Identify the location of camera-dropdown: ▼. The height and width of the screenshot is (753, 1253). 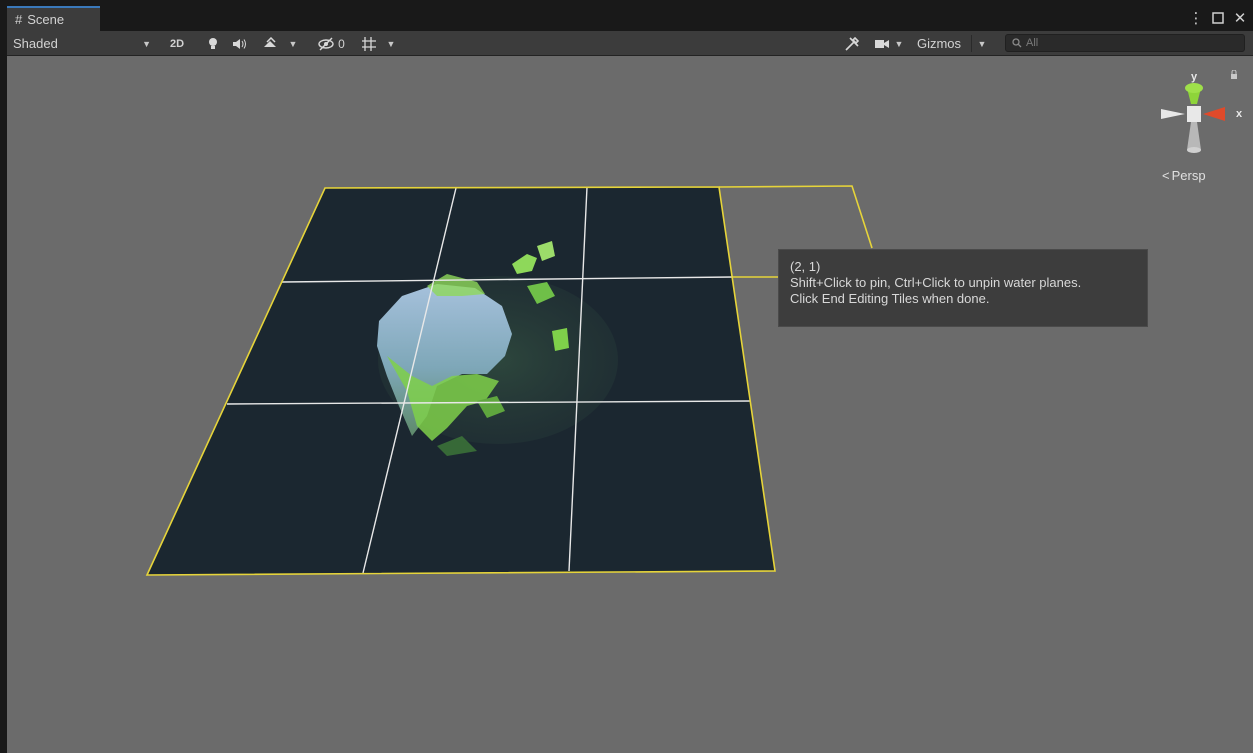
(899, 43).